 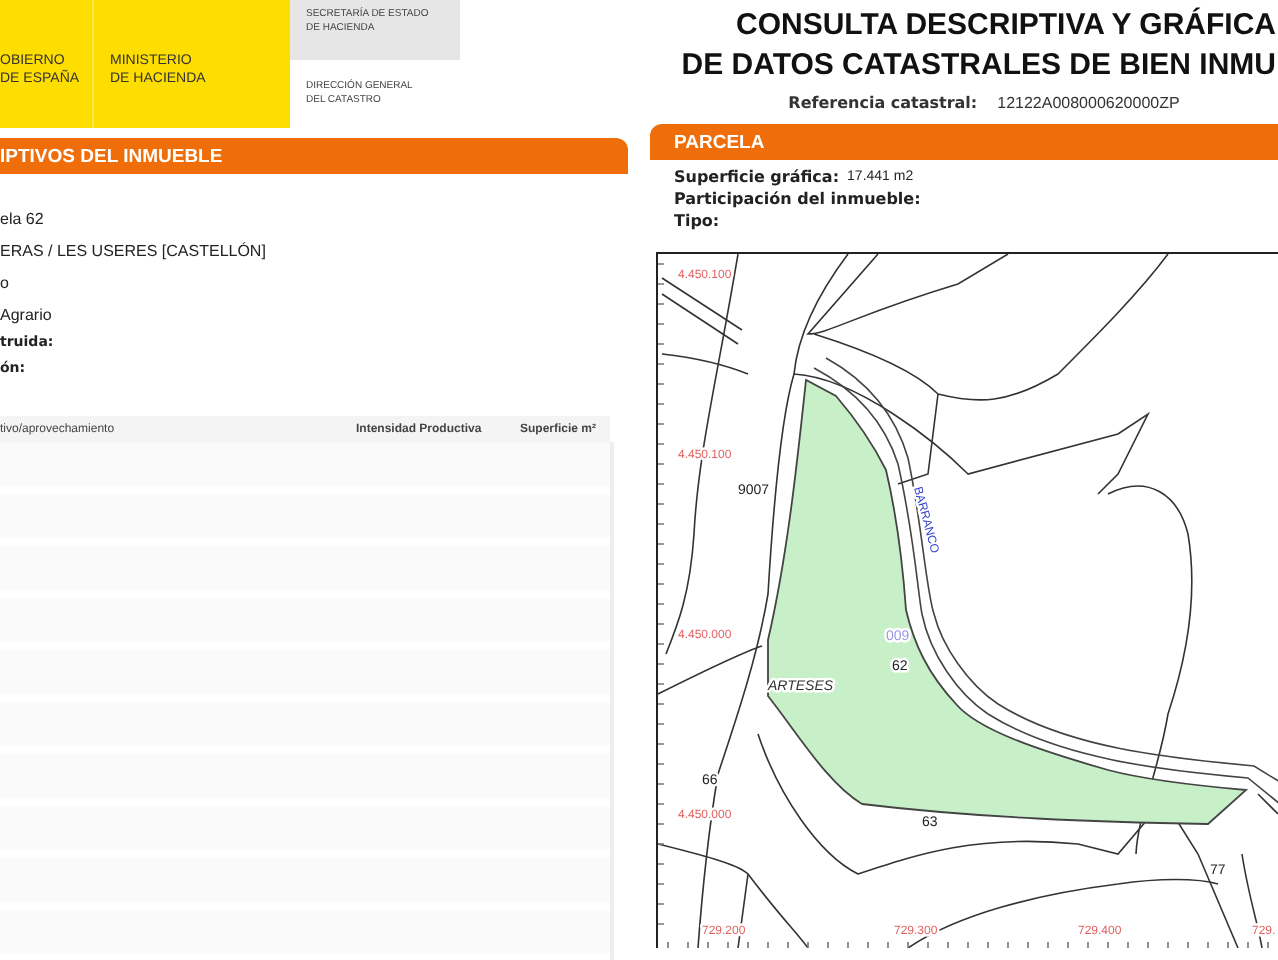 What do you see at coordinates (978, 66) in the screenshot?
I see `page-title: DE DATOS CATASTRALES DE BIEN INMU` at bounding box center [978, 66].